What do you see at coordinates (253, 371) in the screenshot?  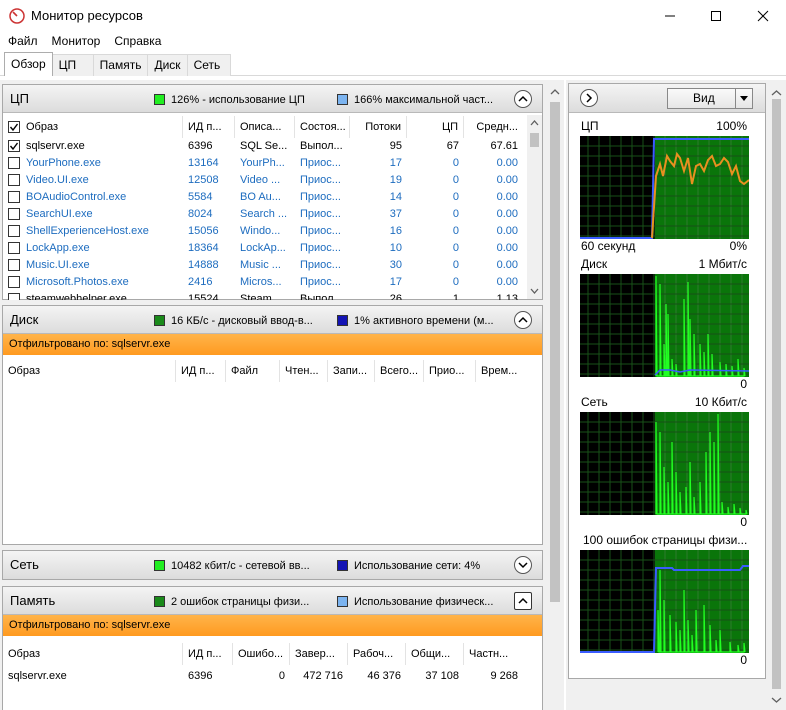 I see `col-file: Файл` at bounding box center [253, 371].